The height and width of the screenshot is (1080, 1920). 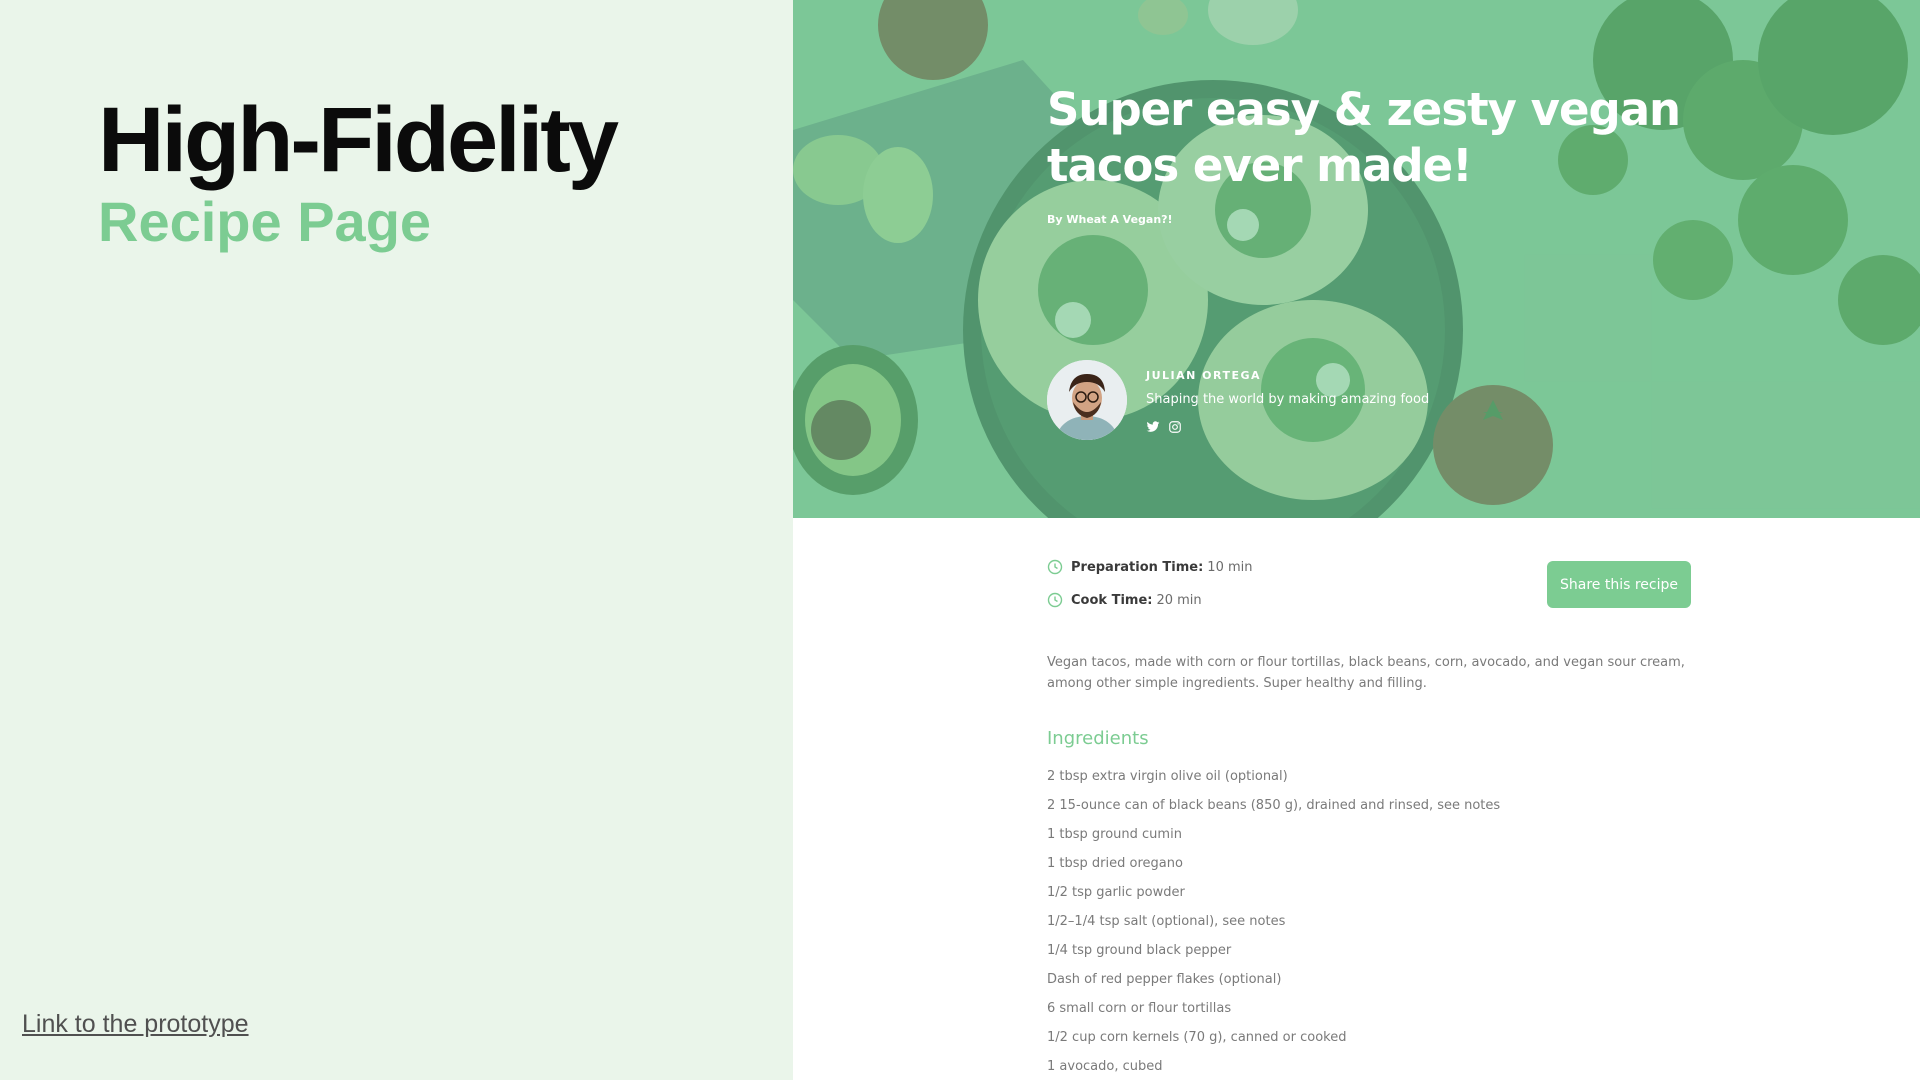 I want to click on ingredient-item: 1/2 tsp garlic powder, so click(x=1116, y=892).